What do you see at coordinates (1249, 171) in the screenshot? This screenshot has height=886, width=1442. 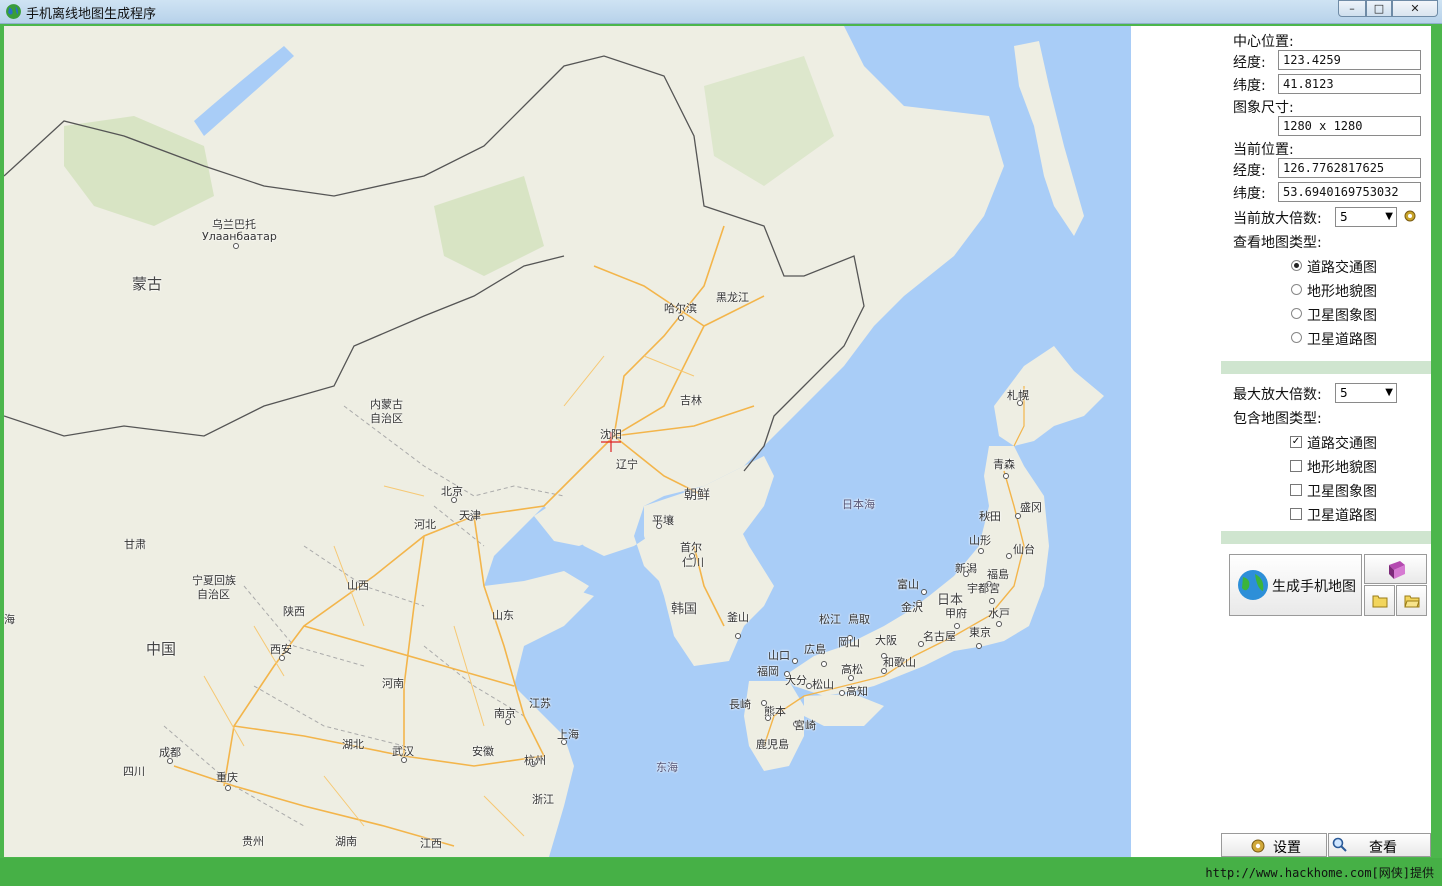 I see `current-lon-label: 经度:` at bounding box center [1249, 171].